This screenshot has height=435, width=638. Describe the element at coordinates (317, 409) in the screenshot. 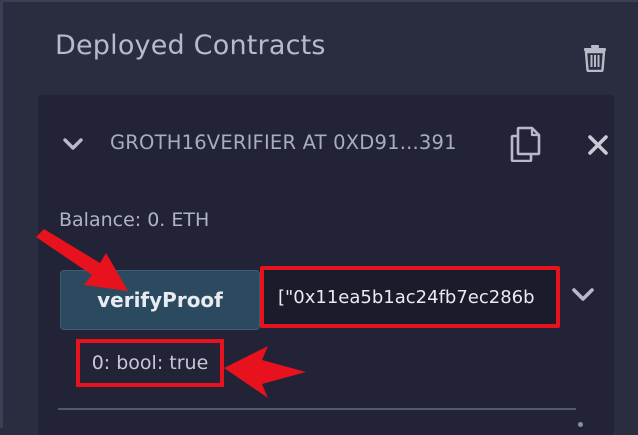

I see `divider` at that location.